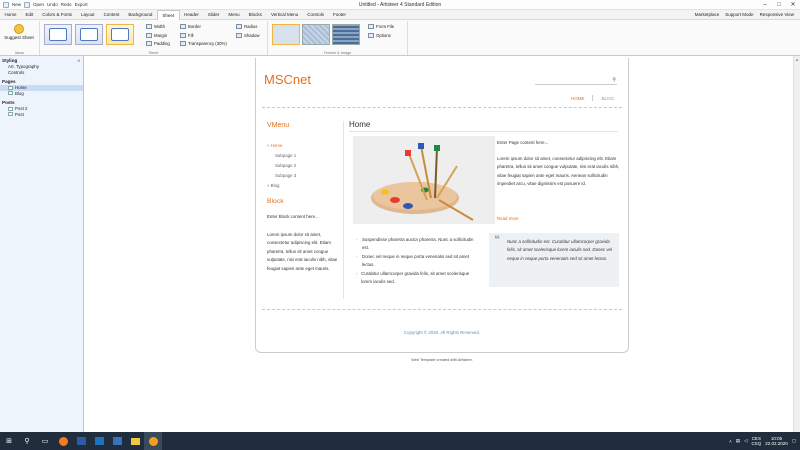 This screenshot has height=450, width=800. What do you see at coordinates (777, 14) in the screenshot?
I see `responsive-view-link: Responsive View` at bounding box center [777, 14].